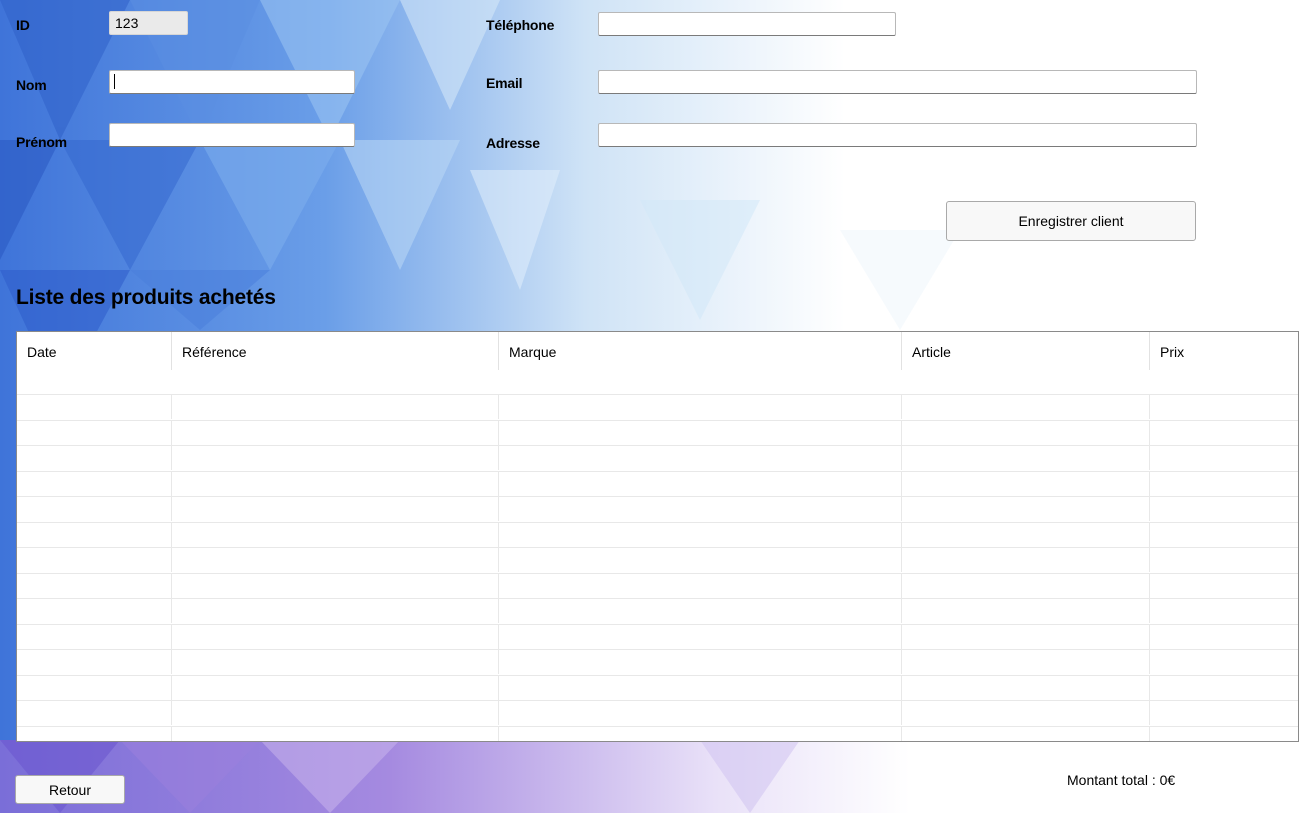 The width and height of the screenshot is (1300, 813). Describe the element at coordinates (70, 789) in the screenshot. I see `back-button: Retour` at that location.